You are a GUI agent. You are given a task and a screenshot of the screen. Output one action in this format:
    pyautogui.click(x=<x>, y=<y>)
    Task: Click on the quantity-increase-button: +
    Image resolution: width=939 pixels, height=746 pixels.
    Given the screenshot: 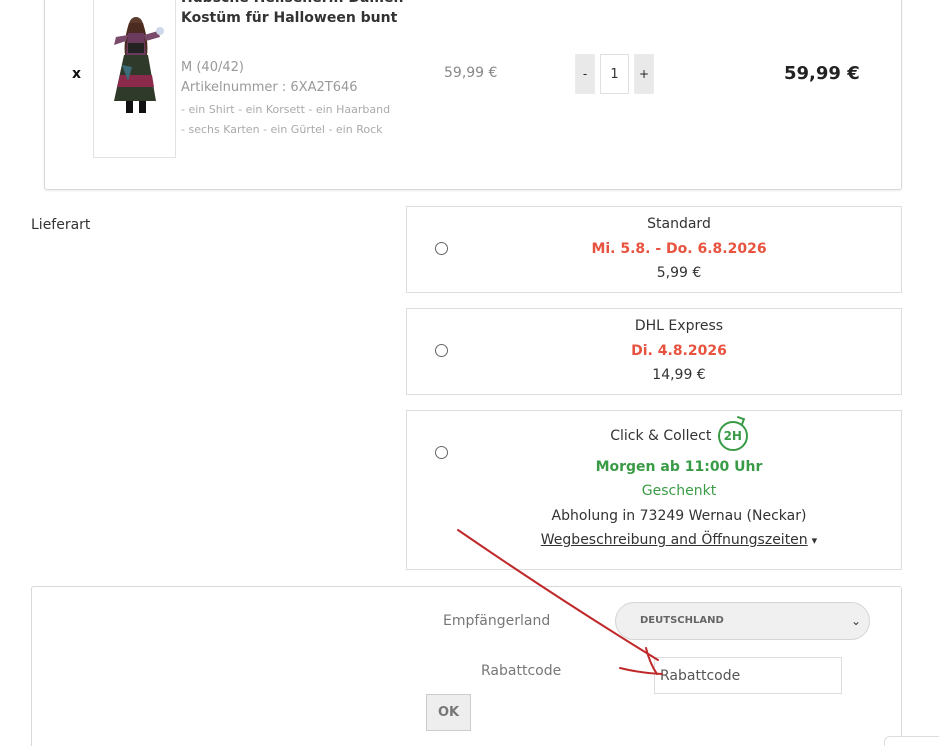 What is the action you would take?
    pyautogui.click(x=644, y=74)
    